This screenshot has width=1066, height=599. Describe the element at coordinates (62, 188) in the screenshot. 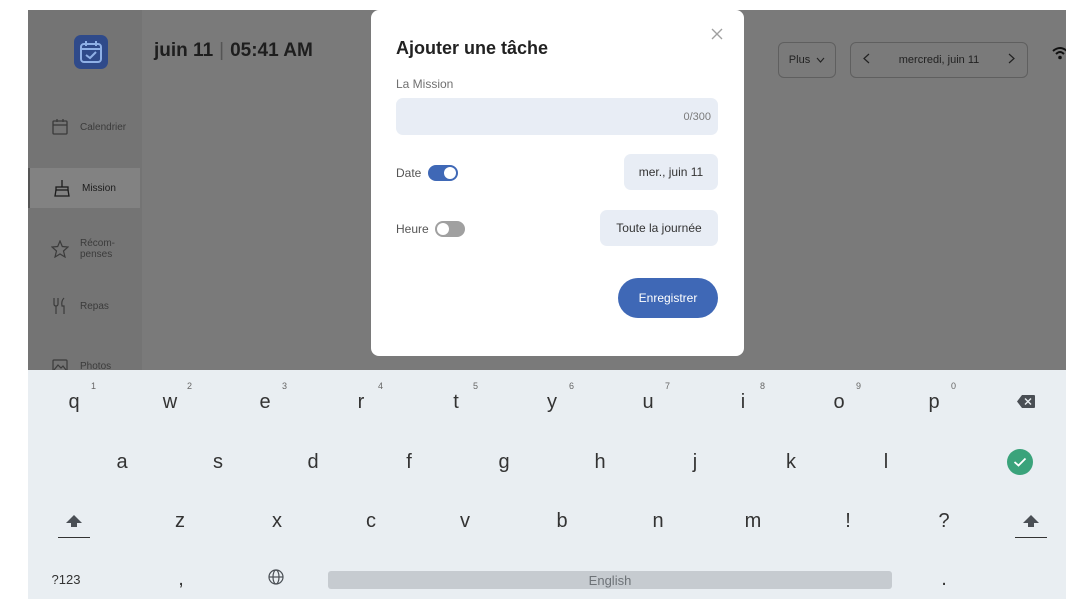

I see `broom-icon` at that location.